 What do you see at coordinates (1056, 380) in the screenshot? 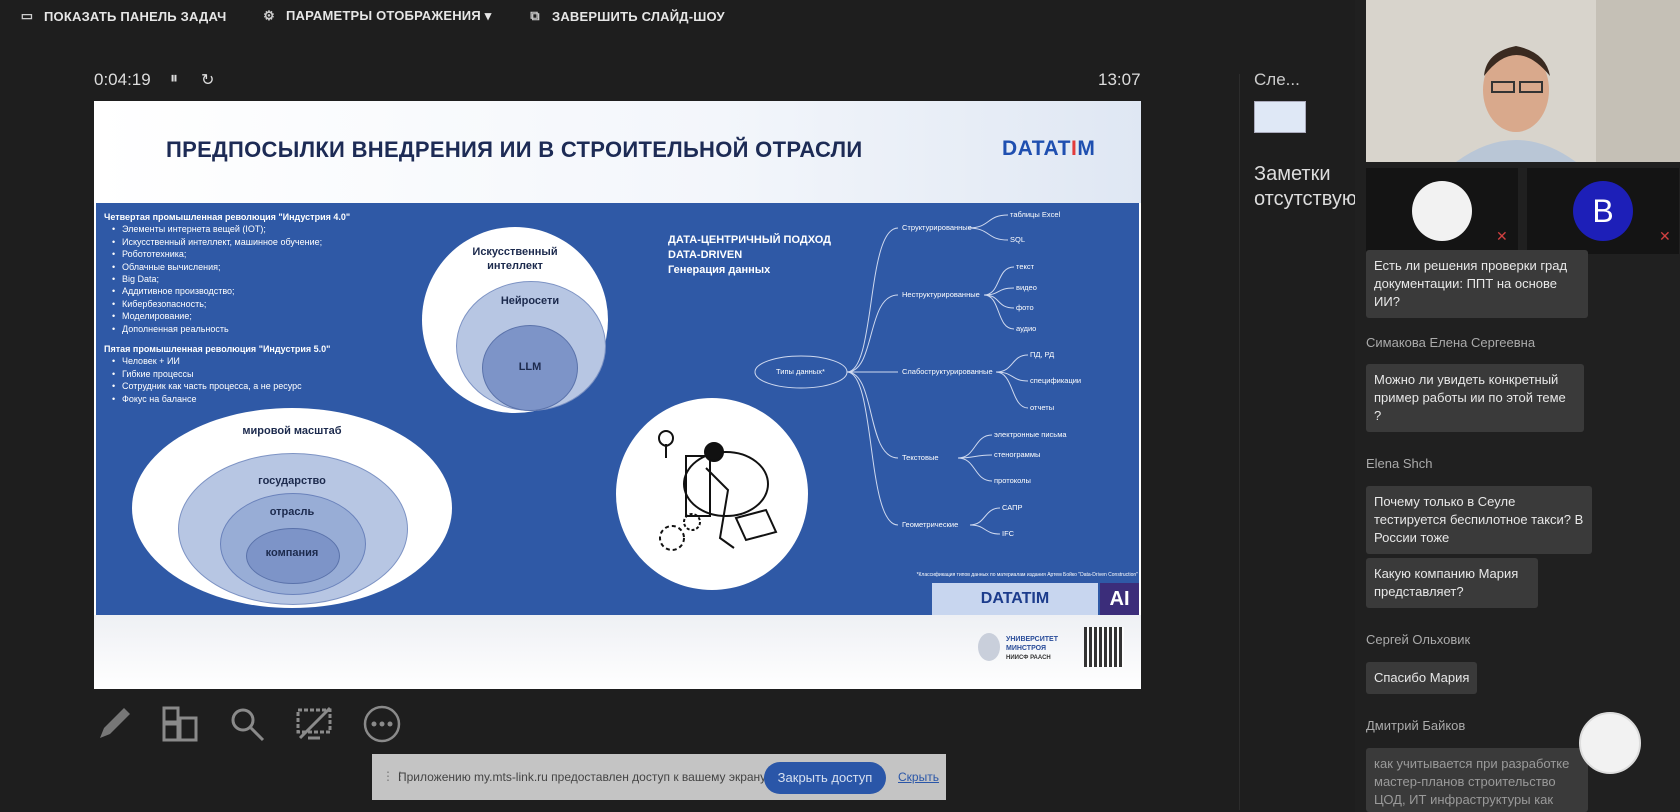
I see `tree-leaf-label: спецификации` at bounding box center [1056, 380].